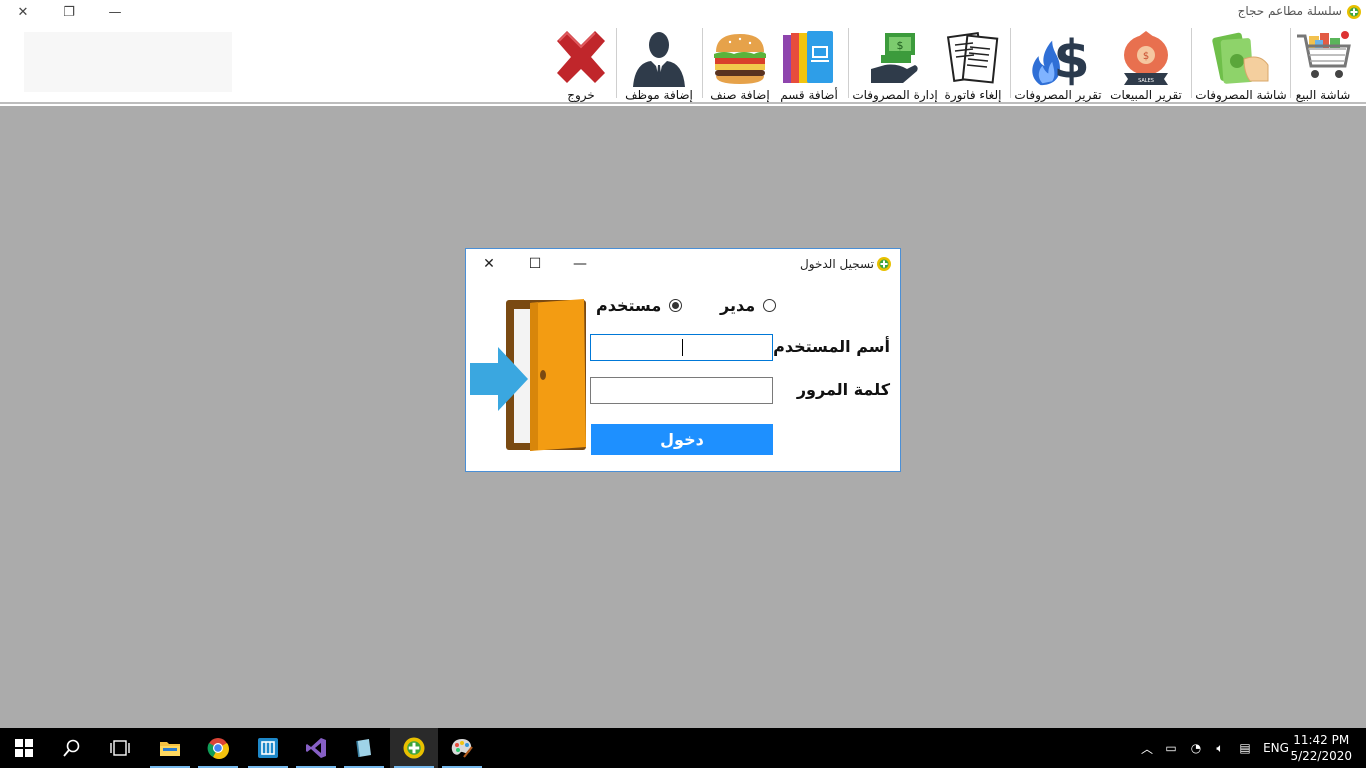  I want to click on toolbar-item-label: إضافة صنف, so click(740, 95).